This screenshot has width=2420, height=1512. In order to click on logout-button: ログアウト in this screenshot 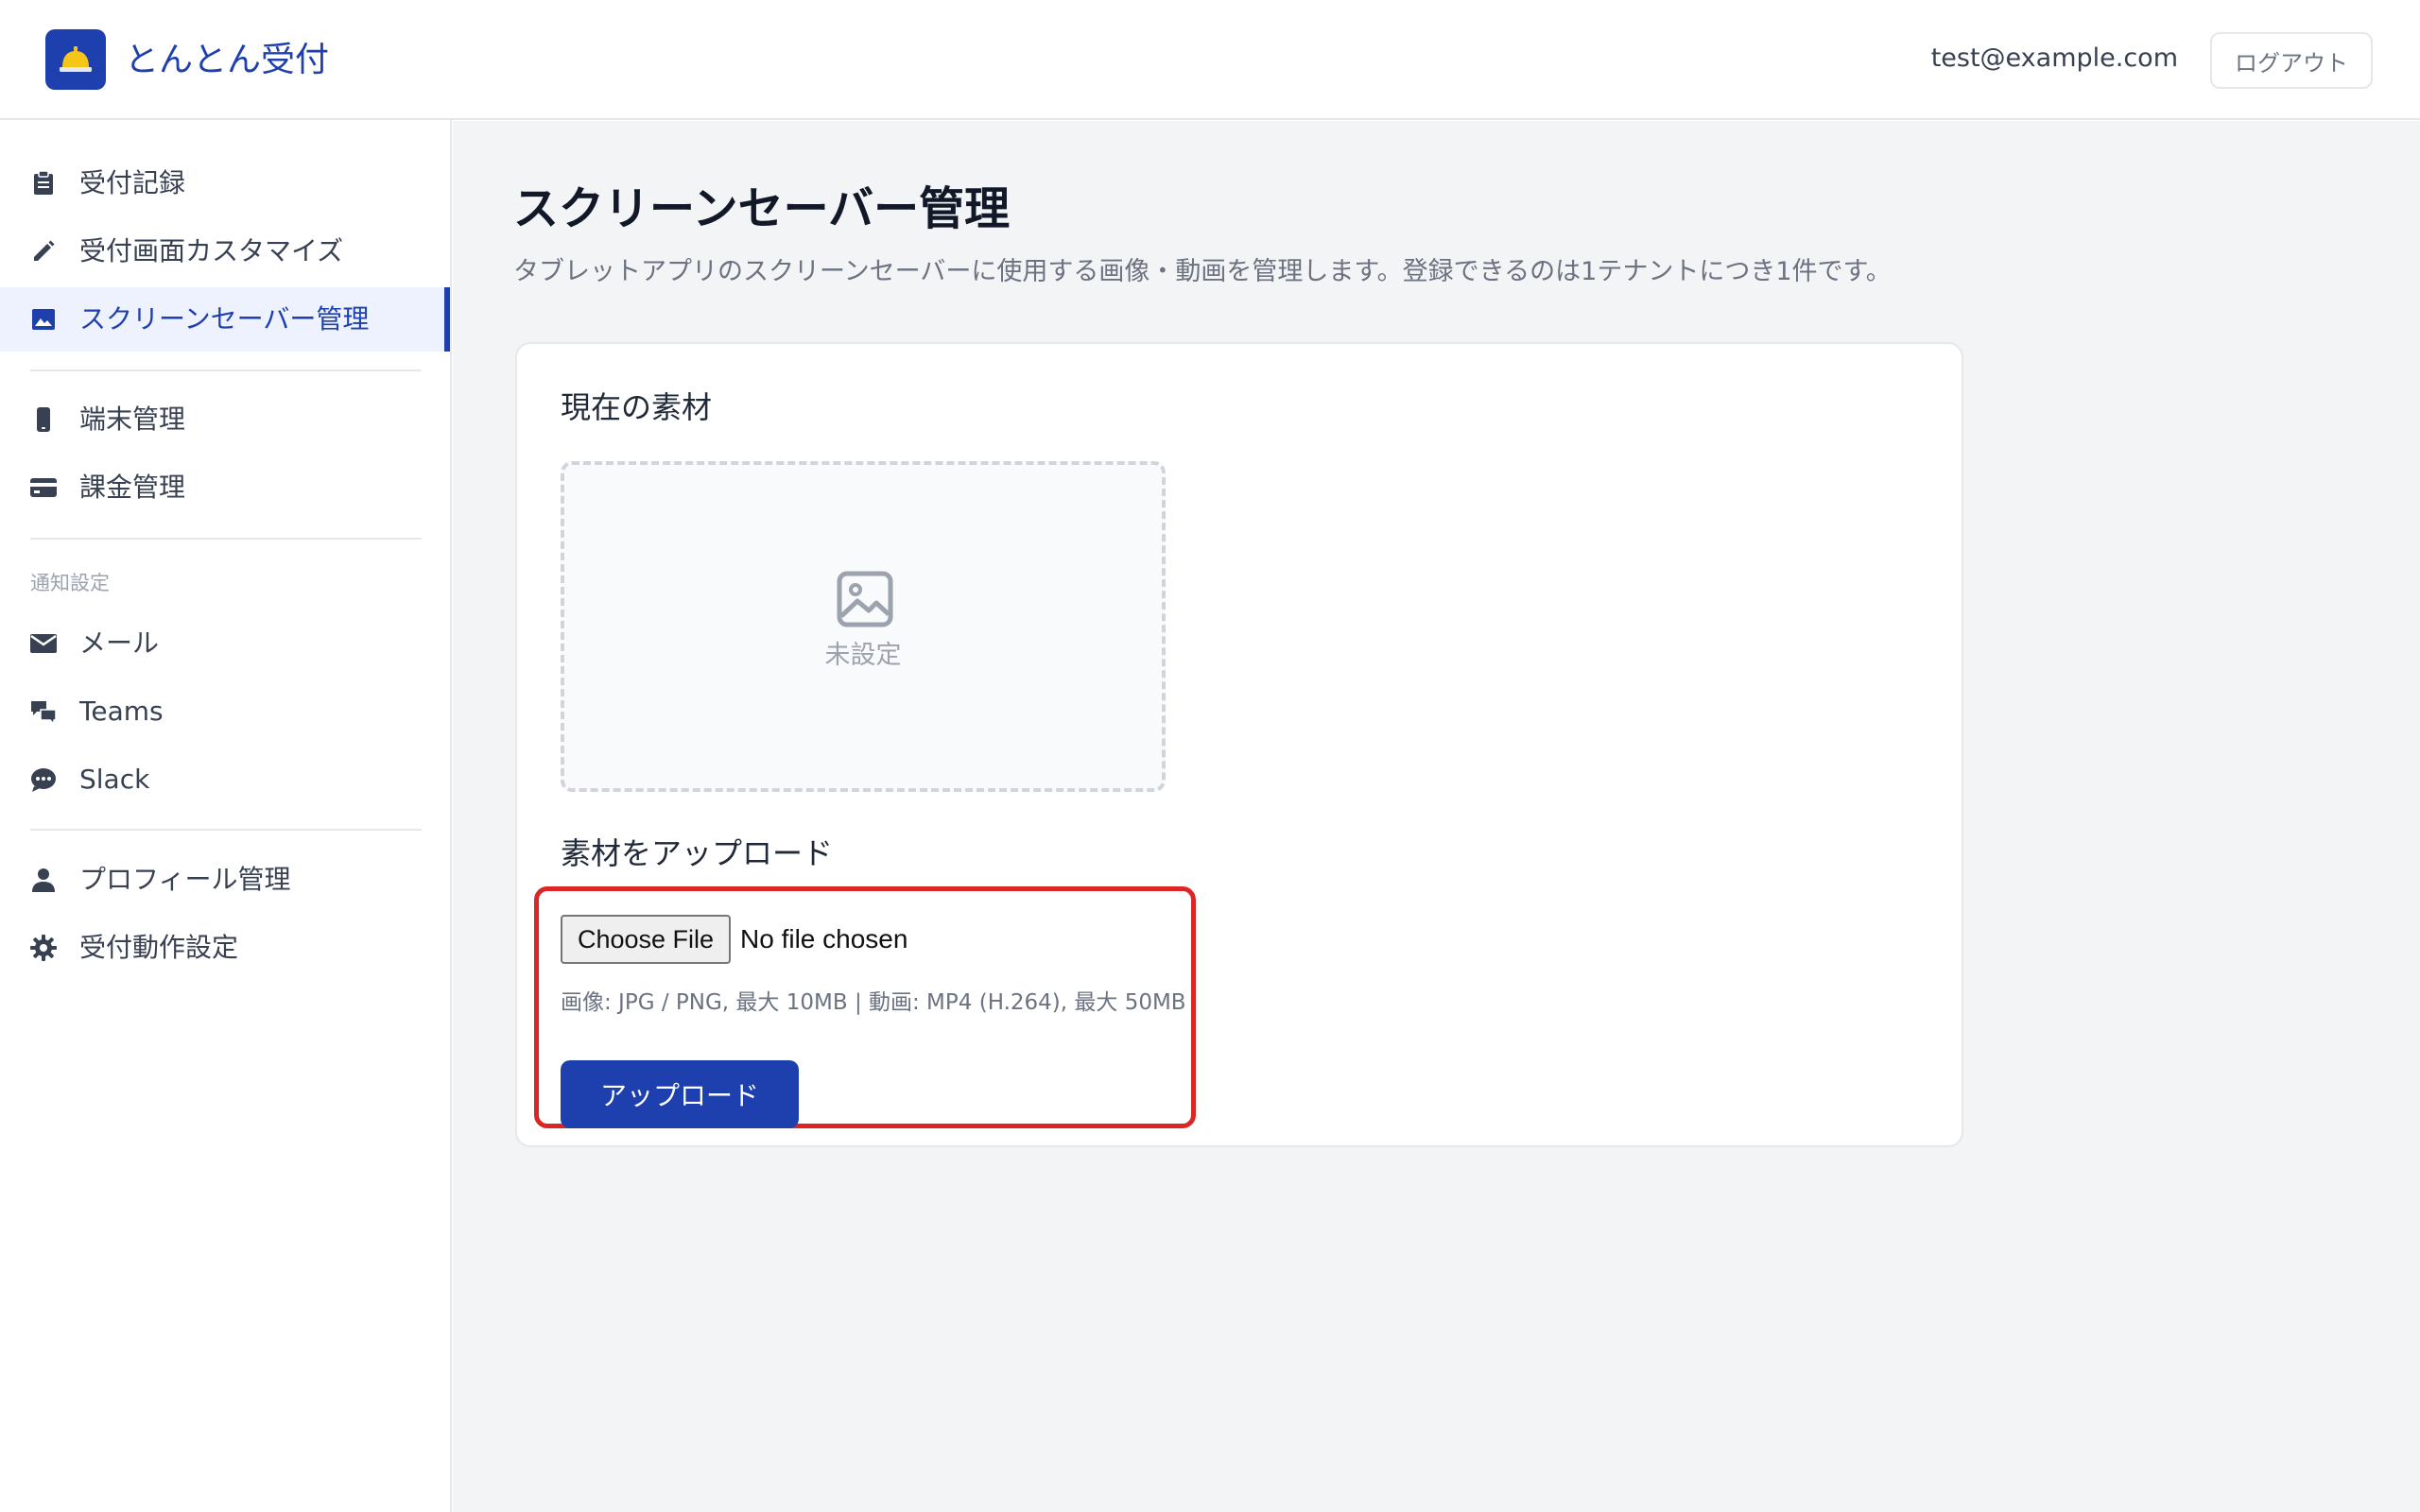, I will do `click(2291, 60)`.